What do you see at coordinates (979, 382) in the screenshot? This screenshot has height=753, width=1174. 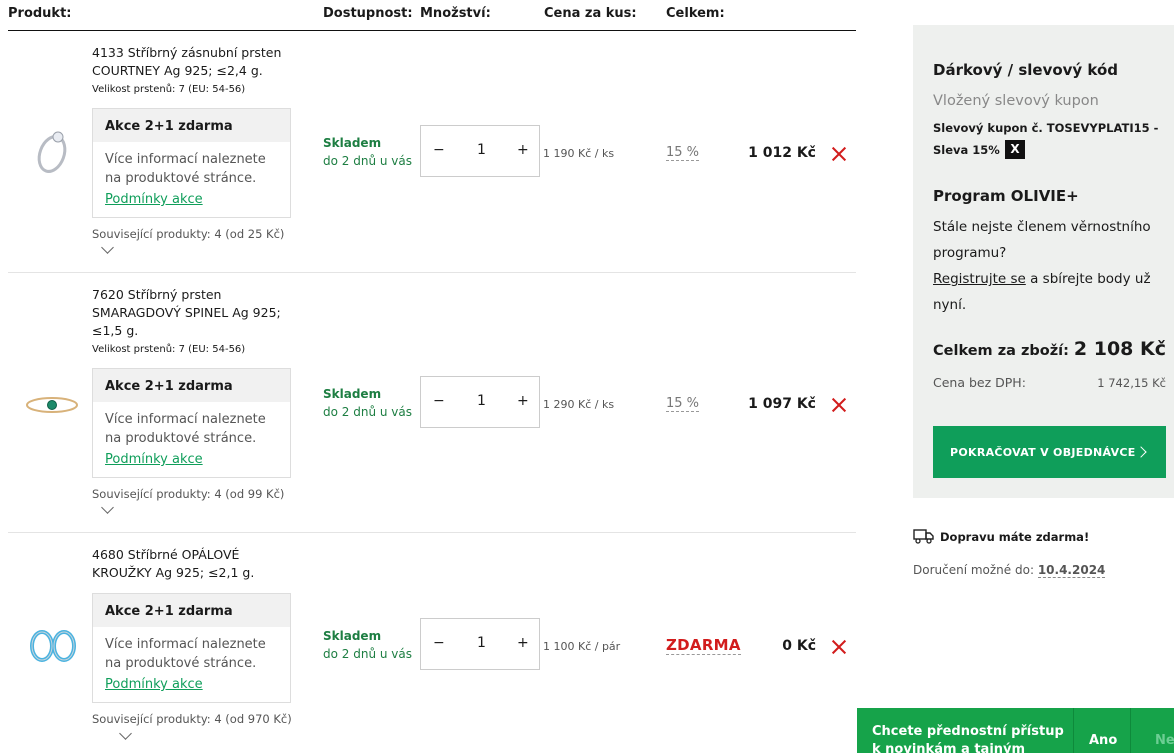 I see `vat-label: Cena bez DPH:` at bounding box center [979, 382].